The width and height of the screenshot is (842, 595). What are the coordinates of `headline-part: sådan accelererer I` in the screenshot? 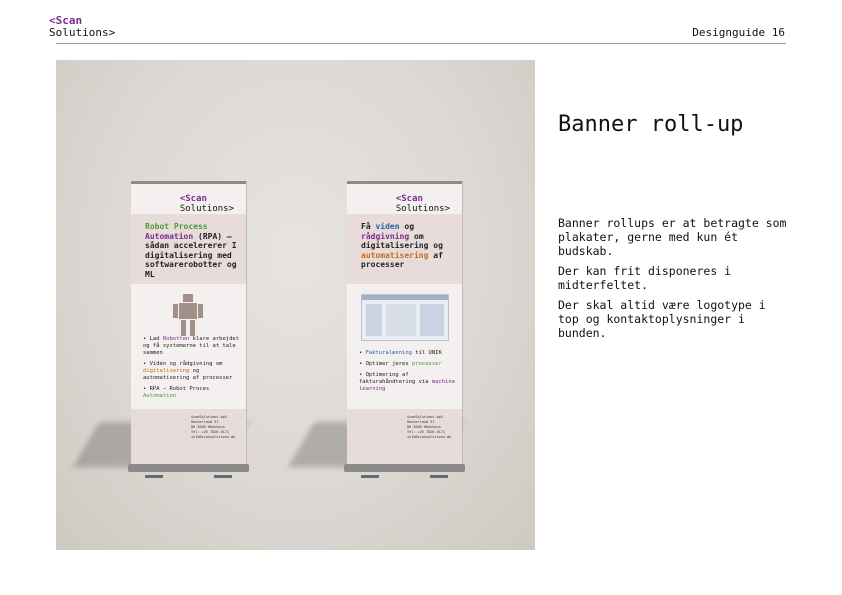 It's located at (191, 245).